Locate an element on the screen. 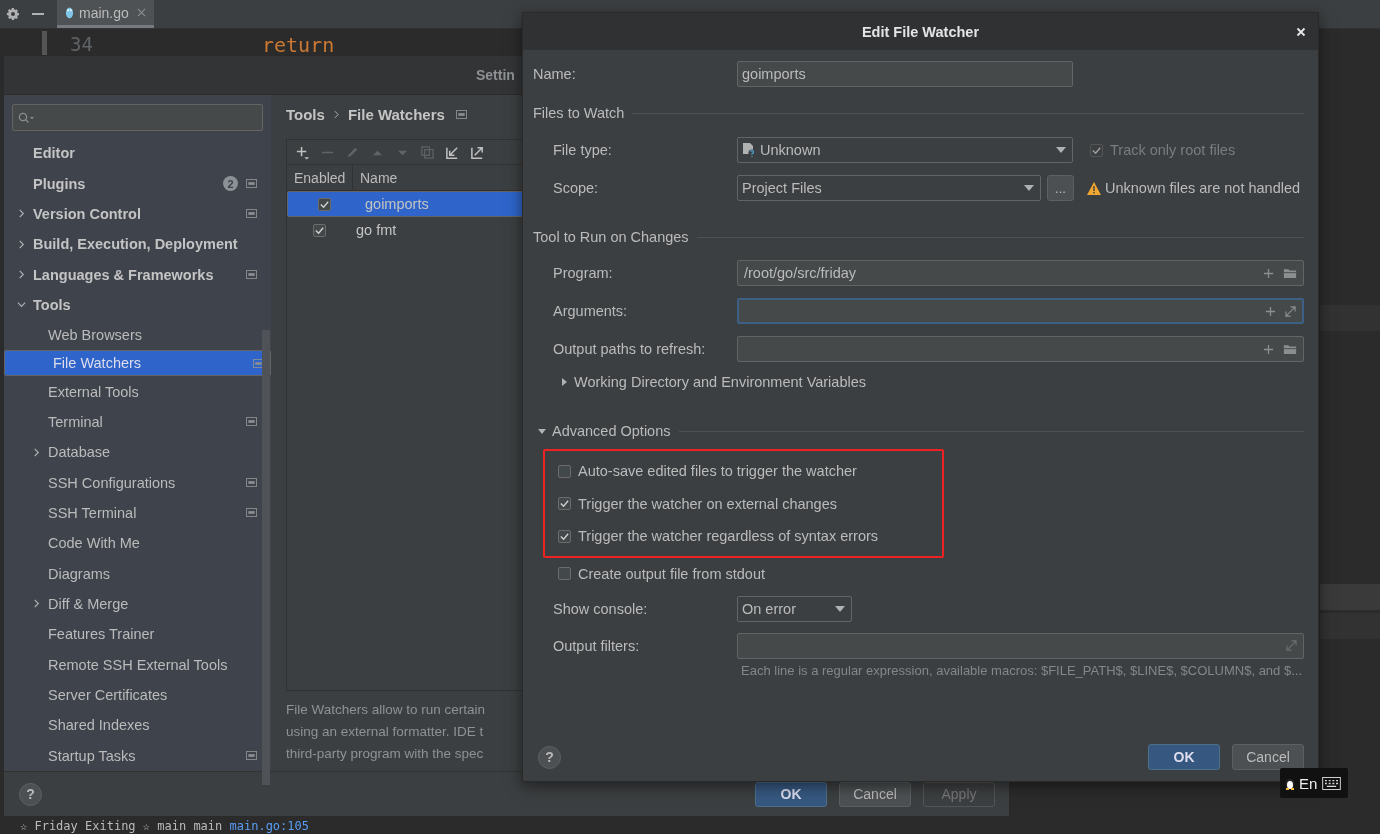  table-cell-text: goimports is located at coordinates (396, 204).